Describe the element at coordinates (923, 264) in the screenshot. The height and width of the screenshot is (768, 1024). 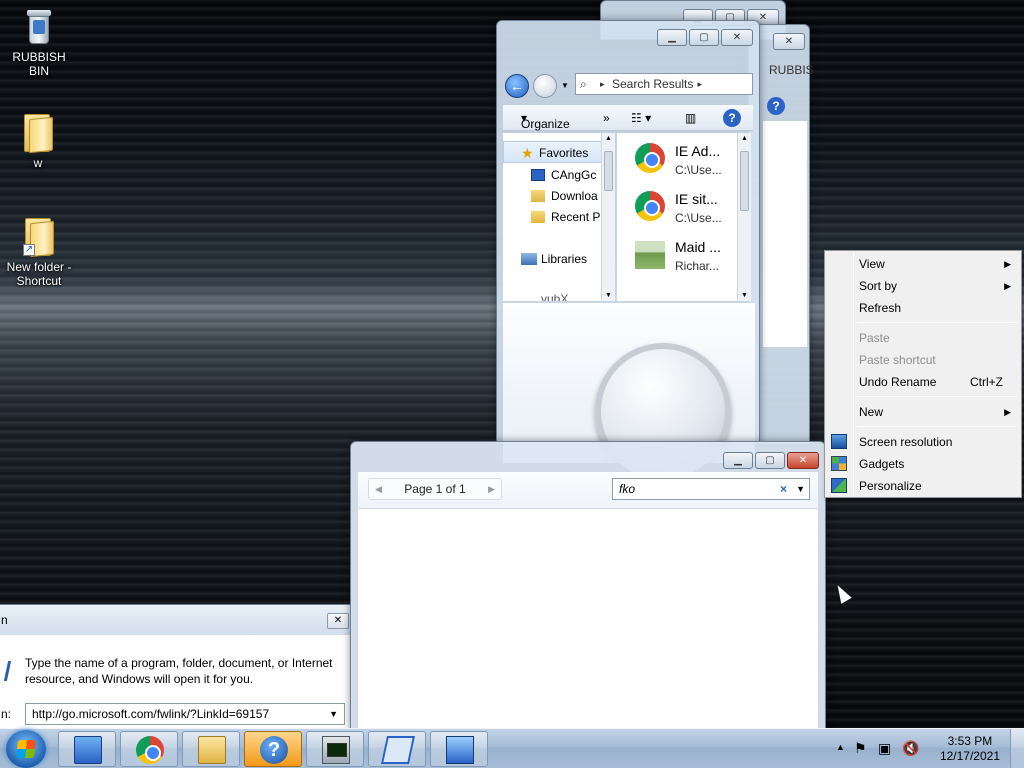
I see `menu-item-view: View ▶` at that location.